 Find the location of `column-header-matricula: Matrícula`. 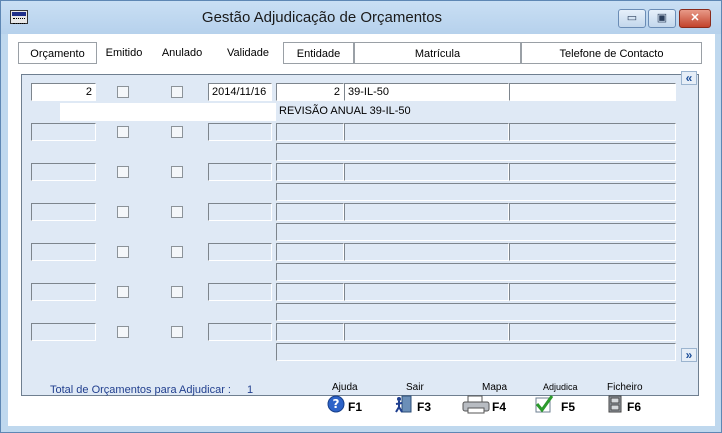

column-header-matricula: Matrícula is located at coordinates (437, 53).